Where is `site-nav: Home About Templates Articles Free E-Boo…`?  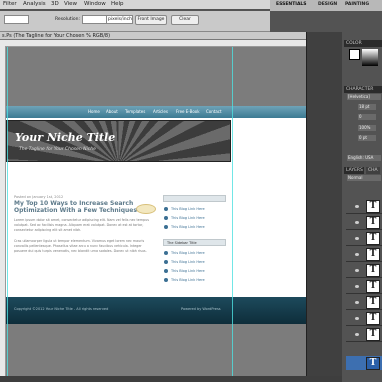
site-nav: Home About Templates Articles Free E-Boo… is located at coordinates (156, 112).